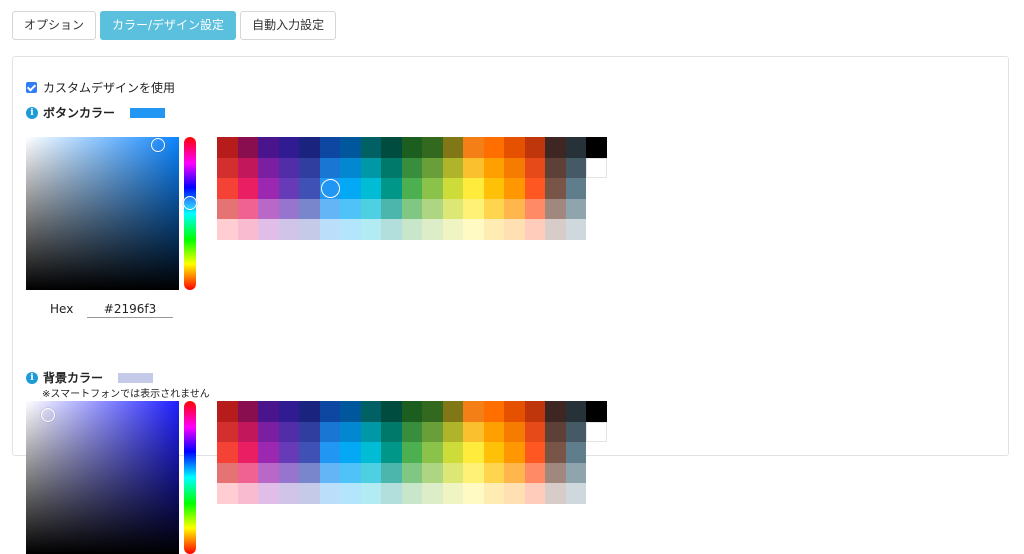 The image size is (1024, 554). I want to click on background-color-hue-slider, so click(190, 477).